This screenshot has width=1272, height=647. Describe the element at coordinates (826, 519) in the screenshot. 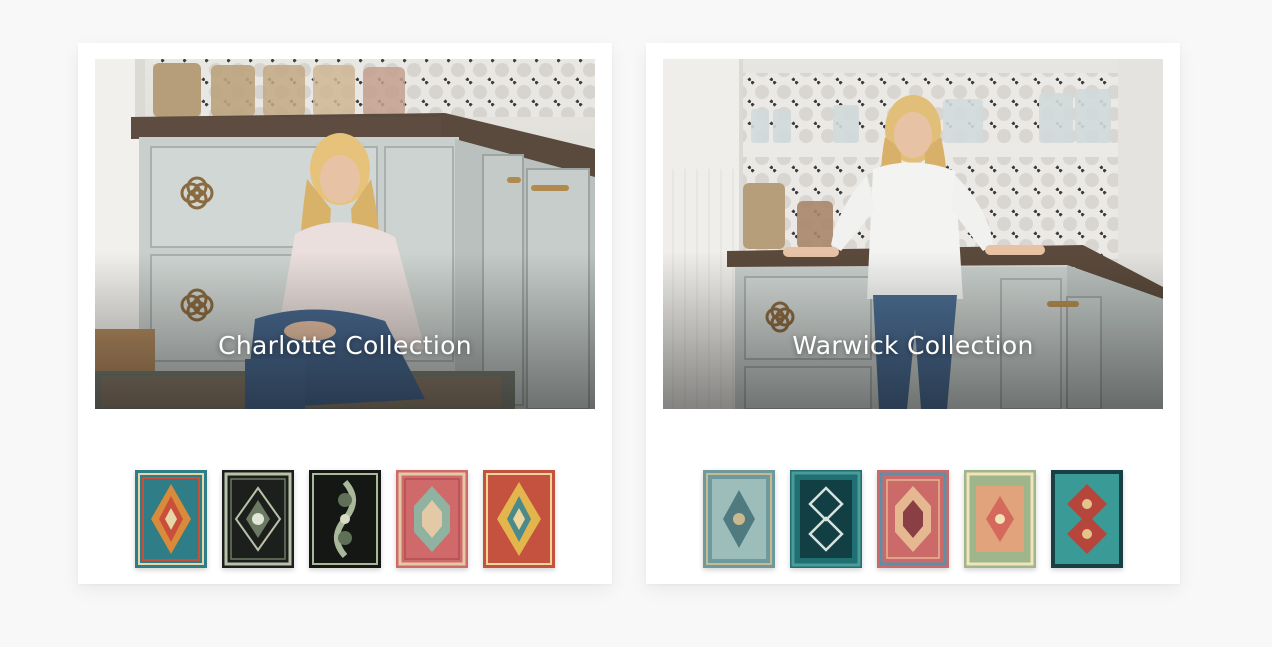

I see `rug-thumb-teal-white` at that location.